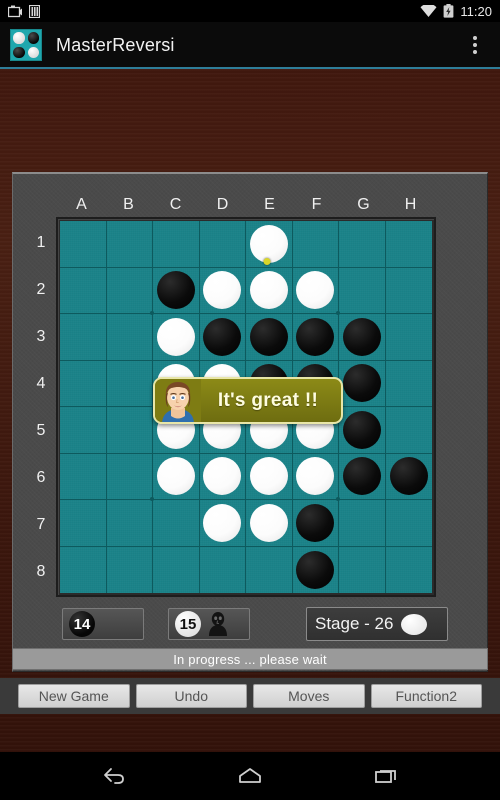  I want to click on board-cell-F7, so click(315, 523).